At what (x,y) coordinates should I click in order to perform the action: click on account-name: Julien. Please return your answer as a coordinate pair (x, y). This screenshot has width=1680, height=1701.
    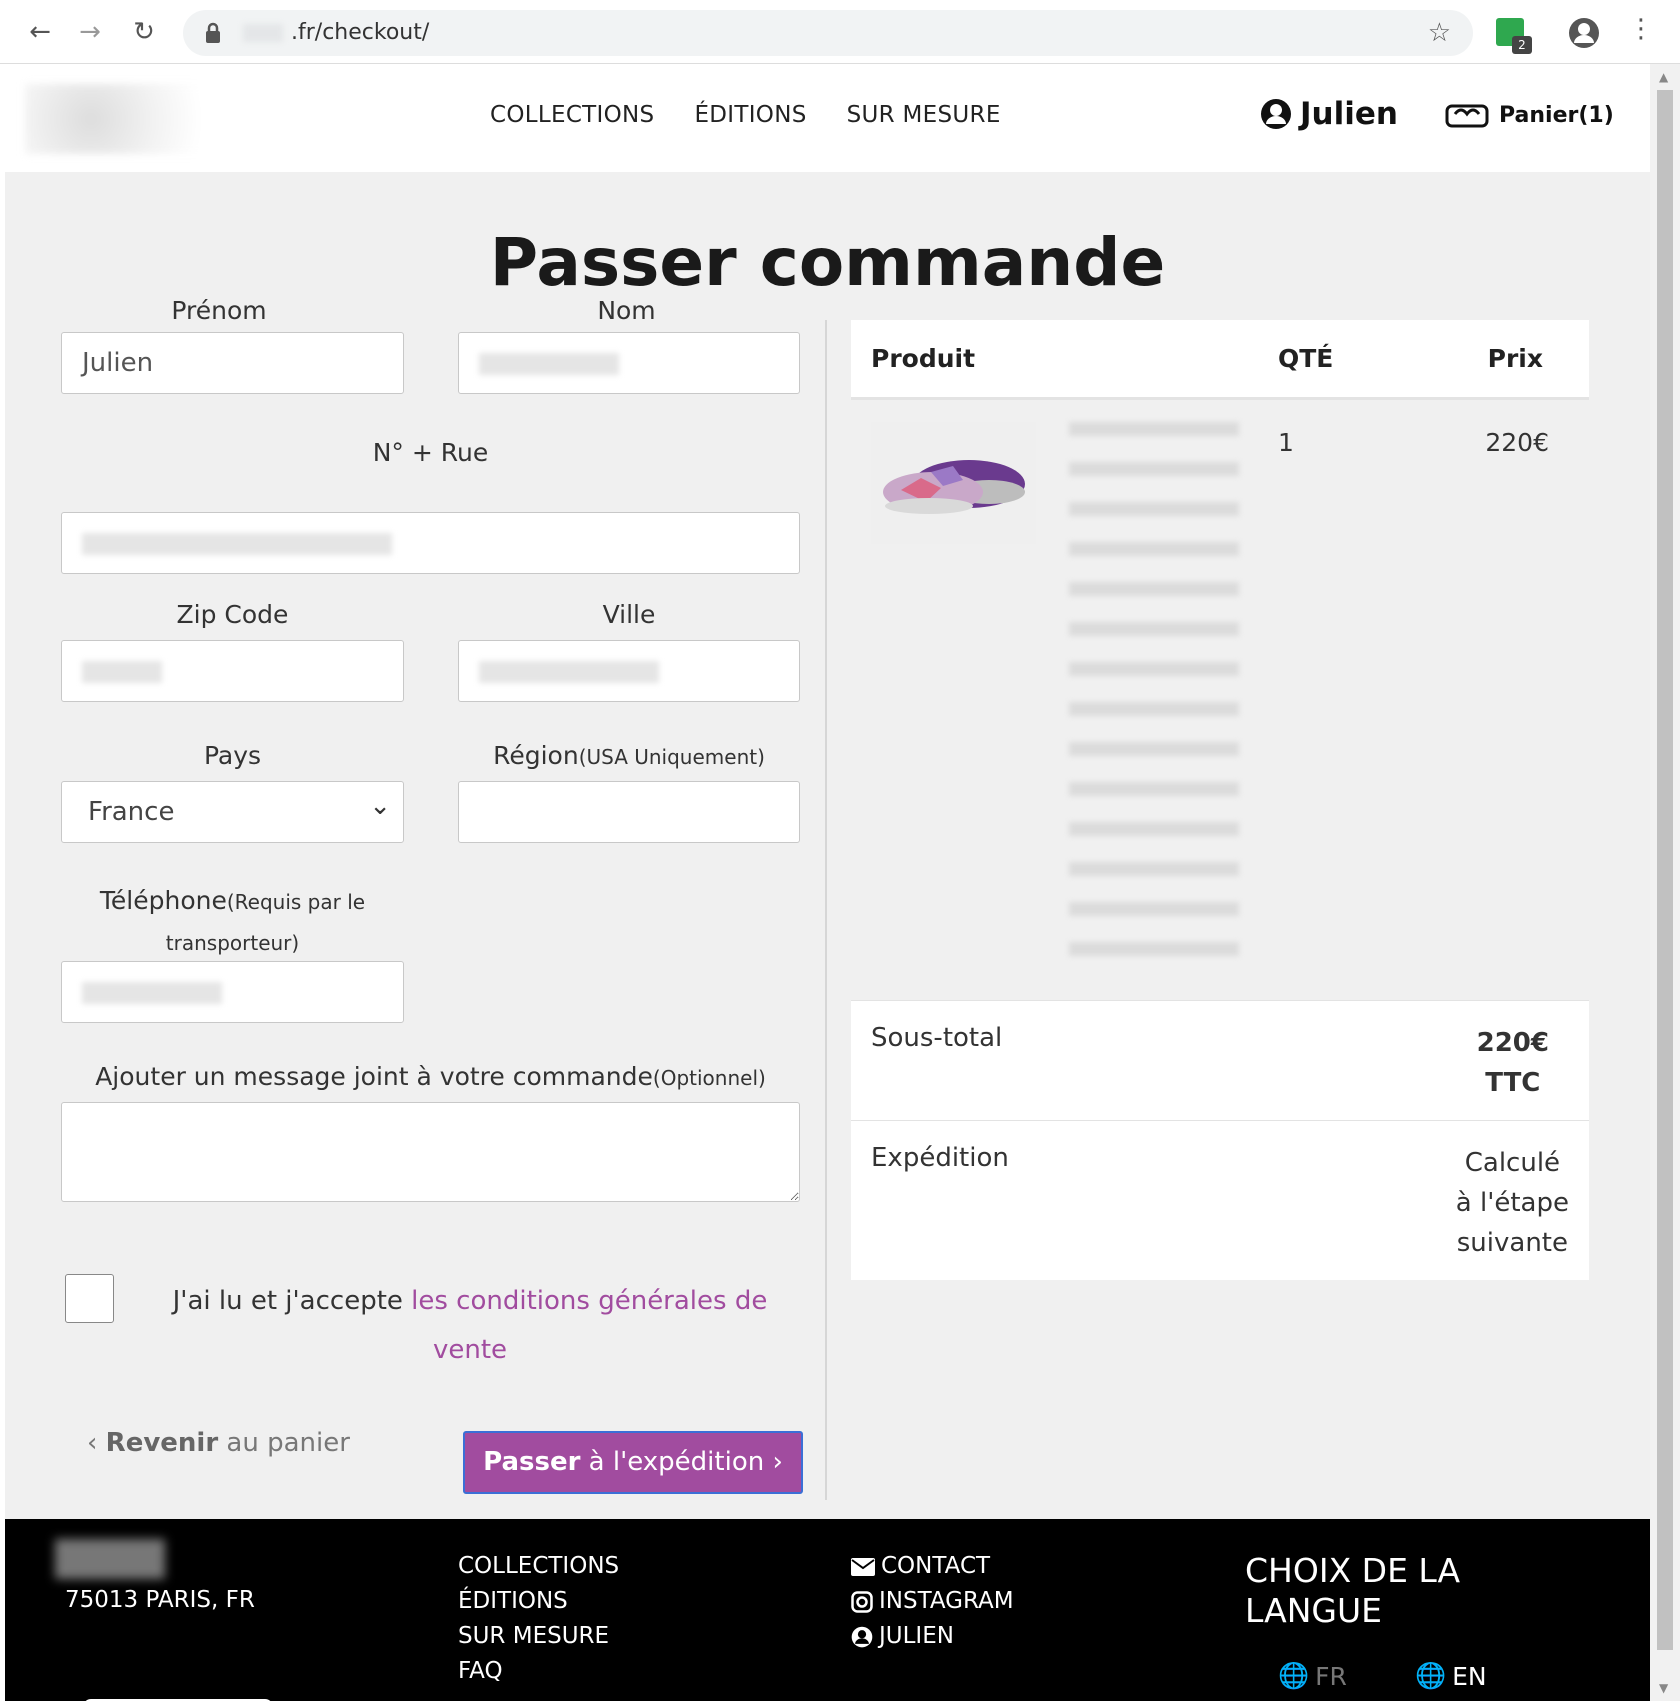
    Looking at the image, I should click on (1349, 114).